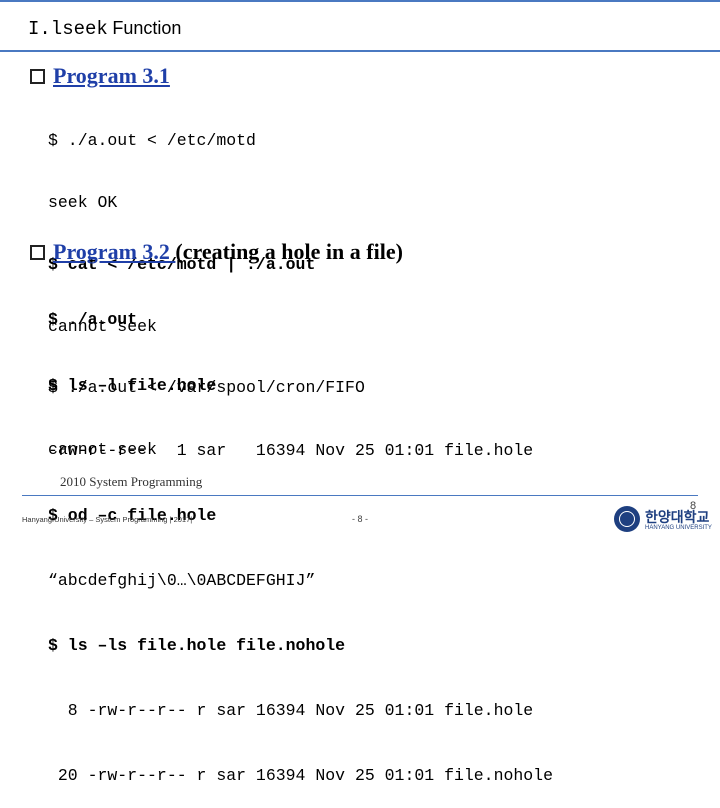 The image size is (720, 808). I want to click on university-logo: 한양대학교 HANYANG UNIVERSITY, so click(663, 520).